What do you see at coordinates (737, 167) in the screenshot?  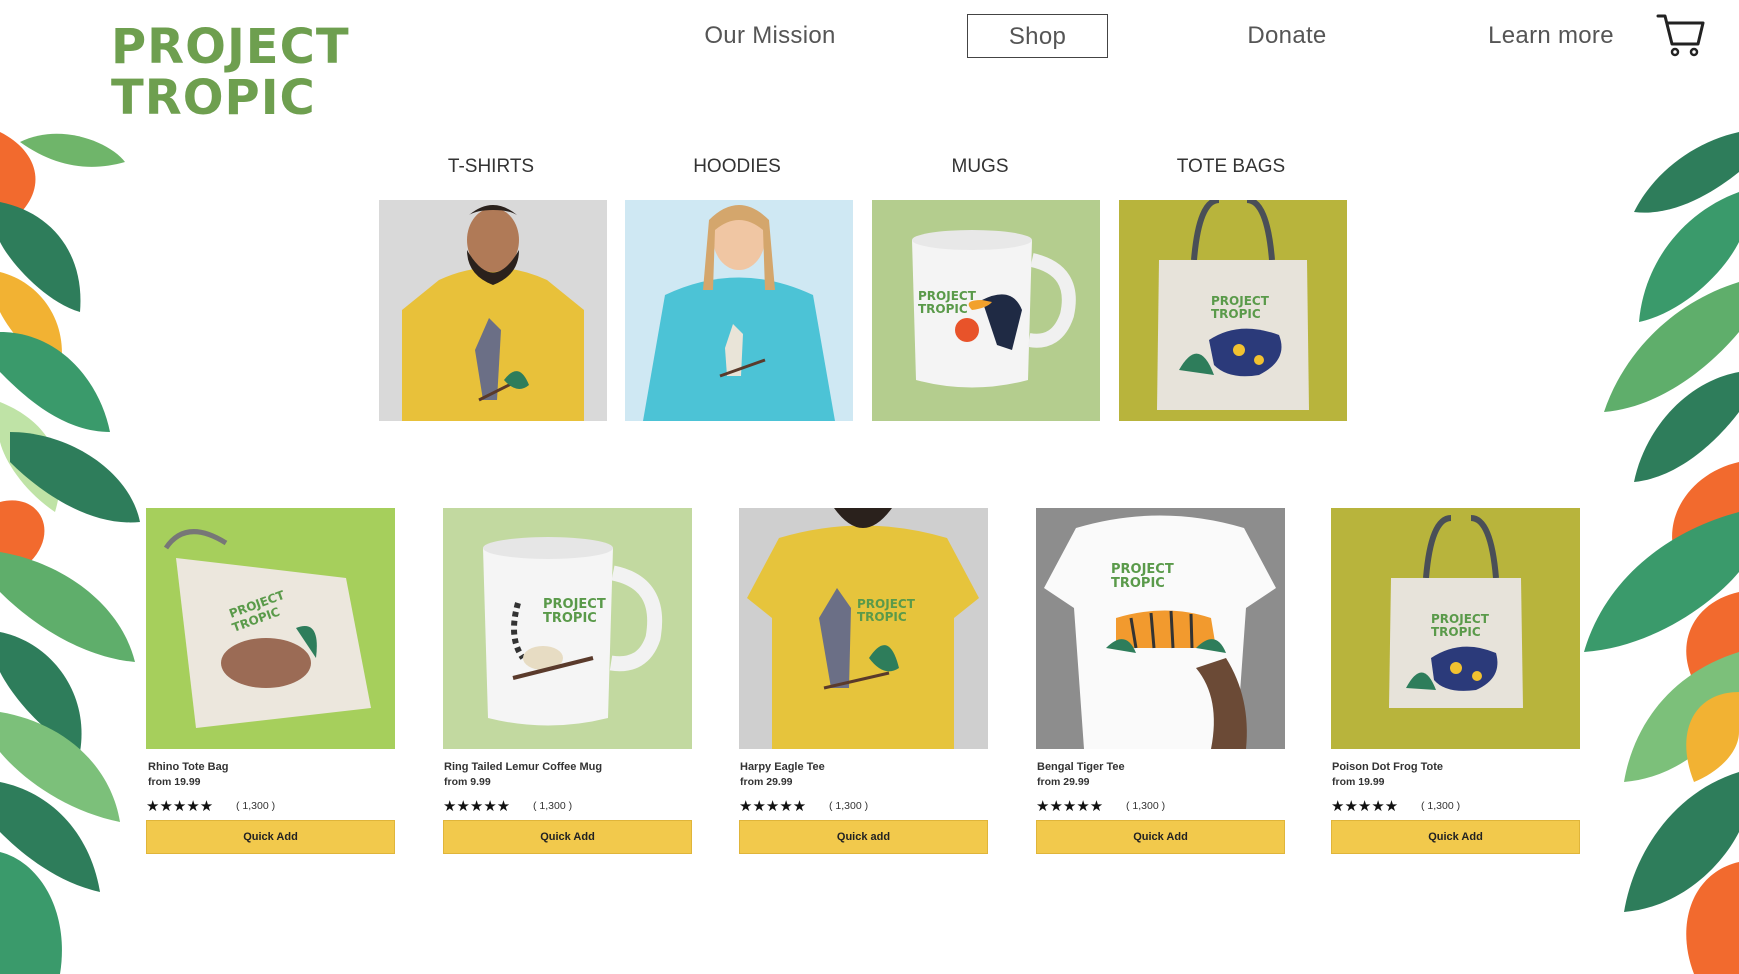 I see `category-label-hoodies: HOODIES` at bounding box center [737, 167].